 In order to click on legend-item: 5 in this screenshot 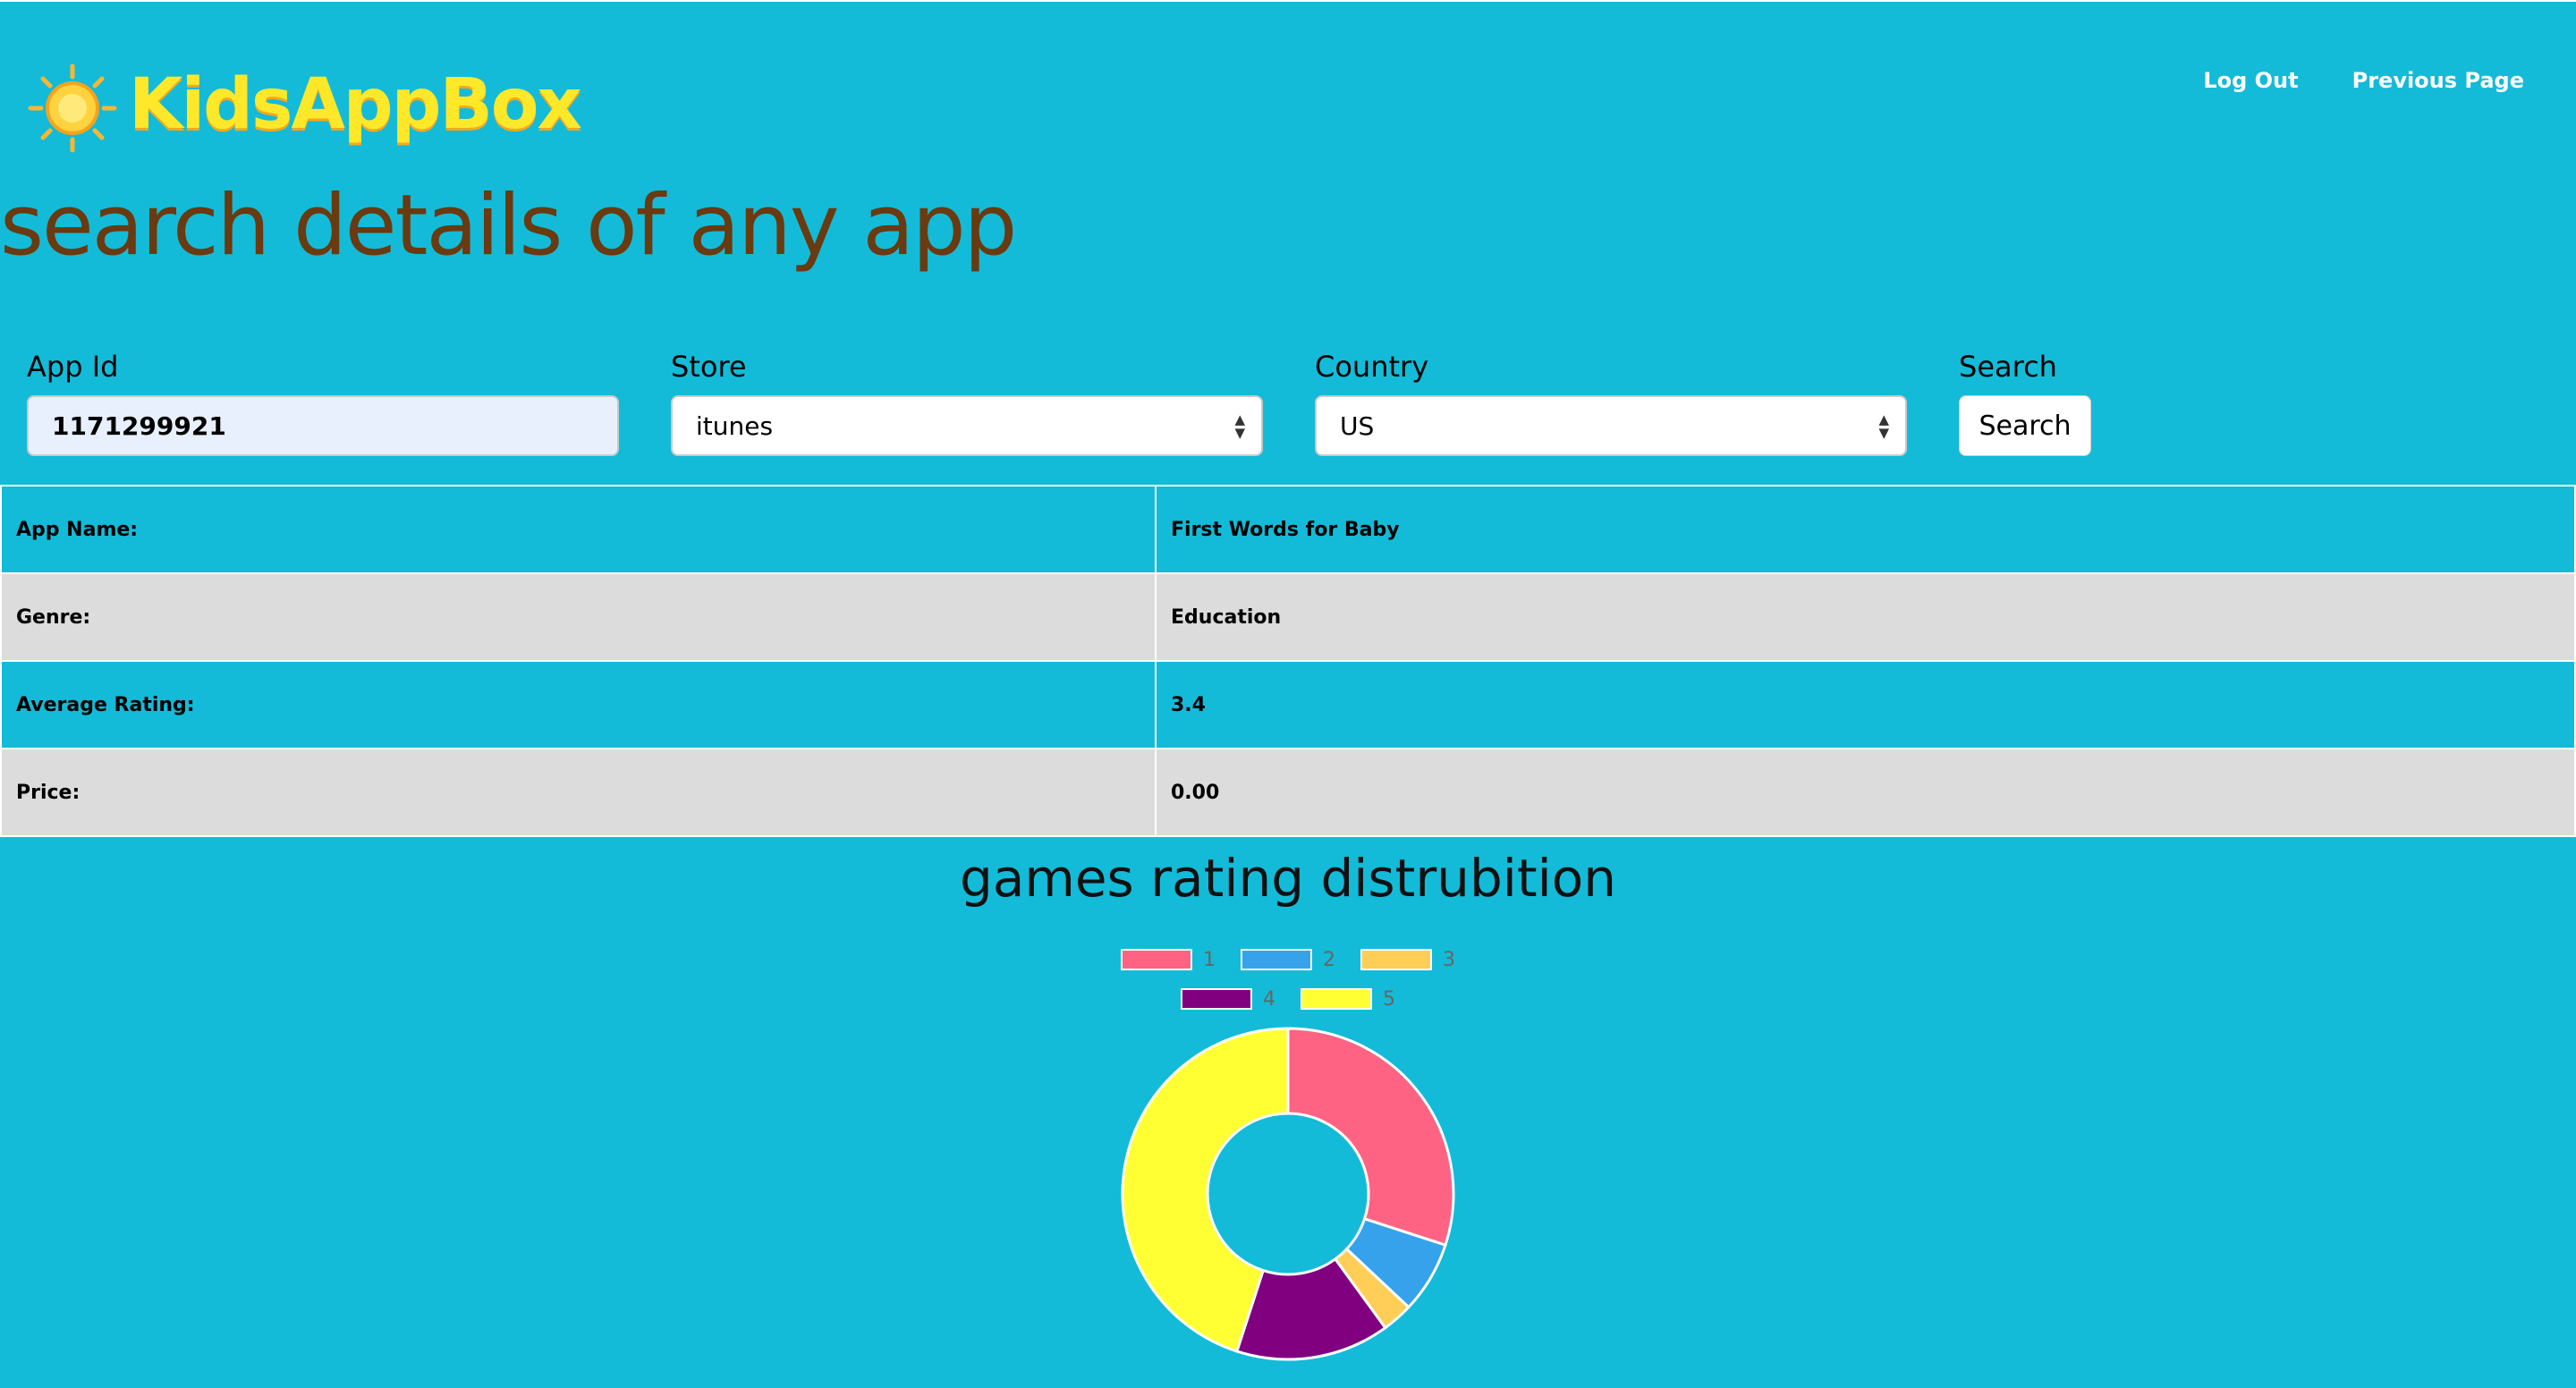, I will do `click(1348, 999)`.